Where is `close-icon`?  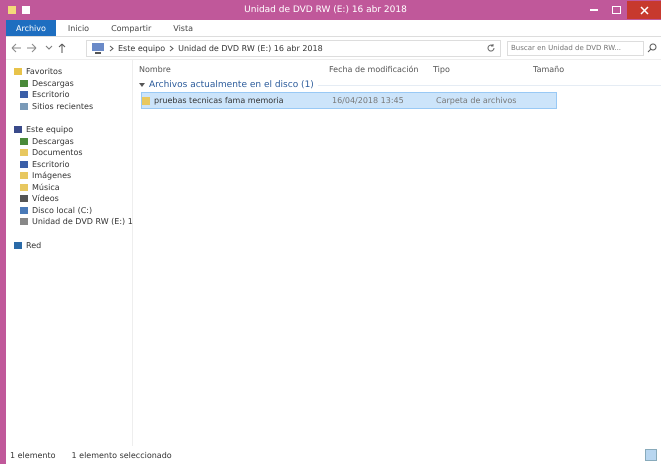
close-icon is located at coordinates (644, 10).